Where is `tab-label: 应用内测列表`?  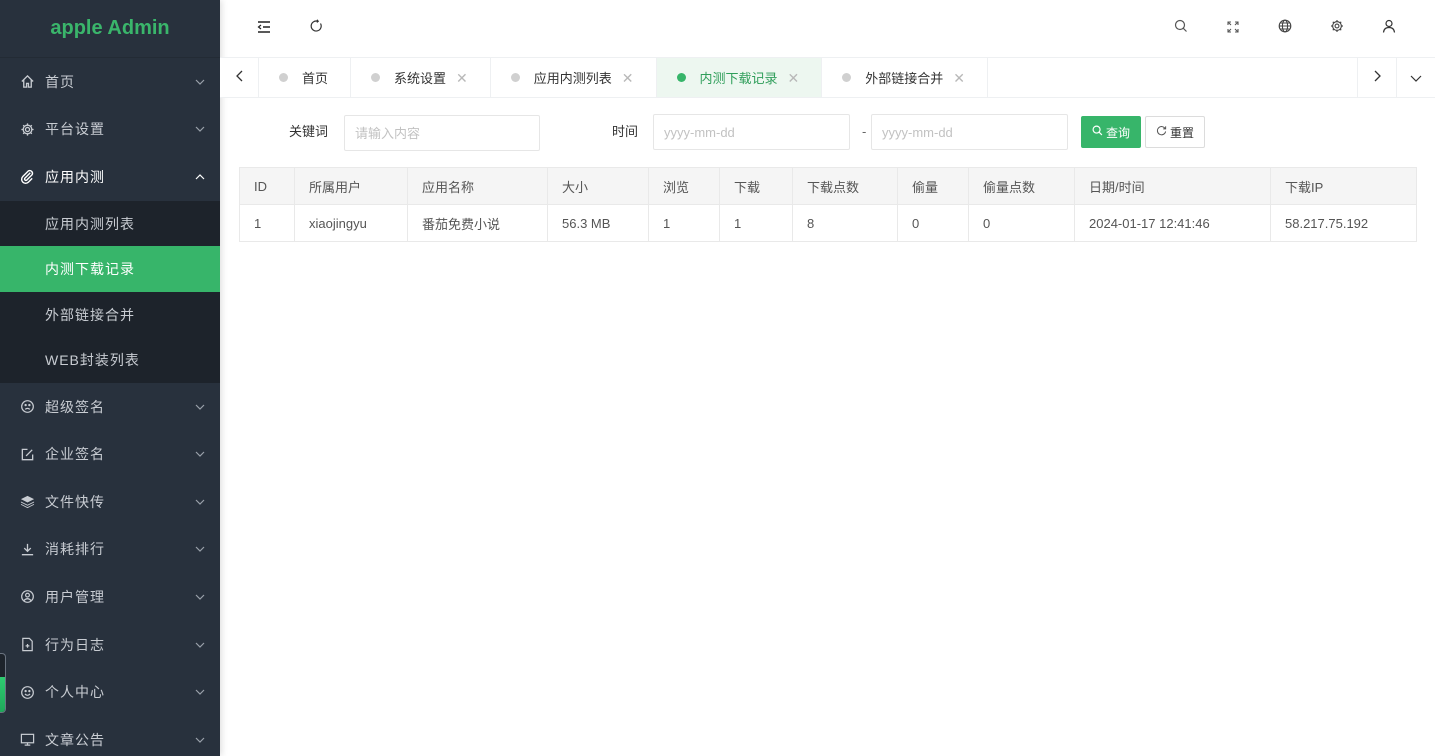
tab-label: 应用内测列表 is located at coordinates (572, 78).